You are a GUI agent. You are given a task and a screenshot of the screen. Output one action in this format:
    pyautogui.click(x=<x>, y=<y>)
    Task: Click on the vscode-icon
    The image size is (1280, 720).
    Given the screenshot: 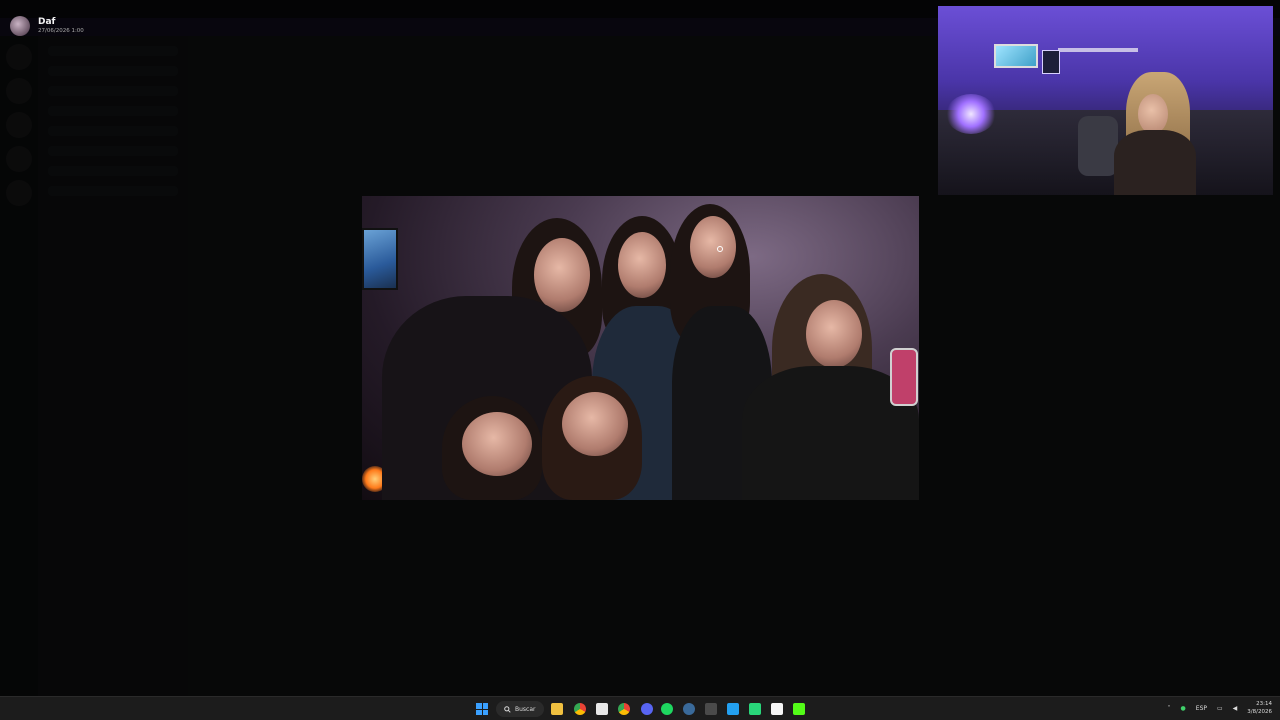 What is the action you would take?
    pyautogui.click(x=733, y=709)
    